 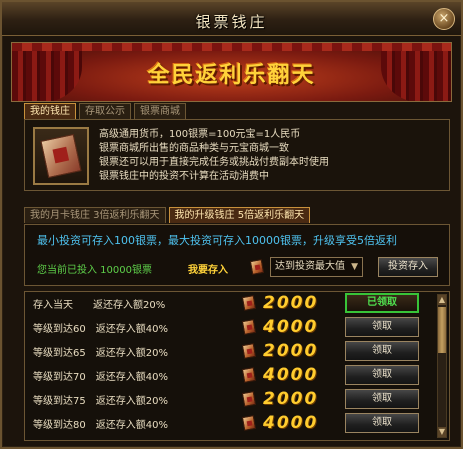 What do you see at coordinates (100, 377) in the screenshot?
I see `rebate-condition: 等级到达70 返还存入额40%` at bounding box center [100, 377].